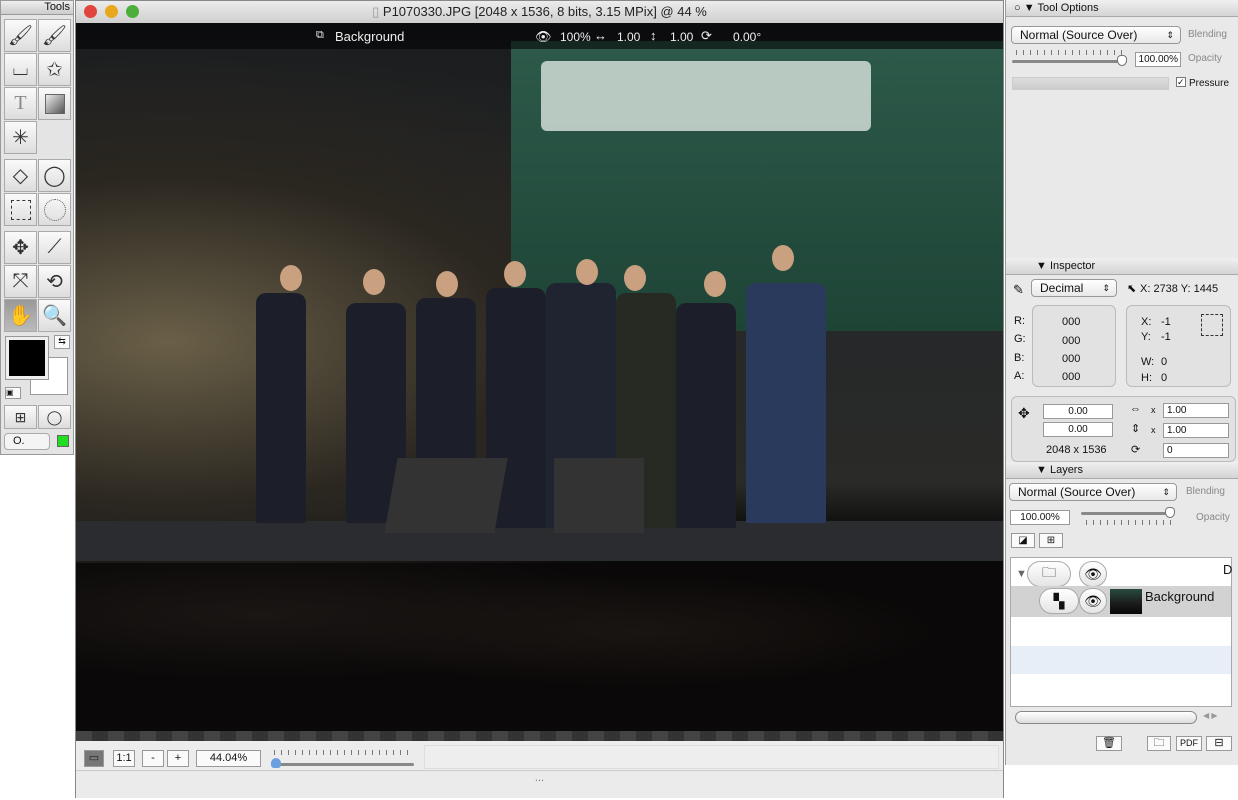  What do you see at coordinates (1127, 513) in the screenshot?
I see `layer-opacity-slider` at bounding box center [1127, 513].